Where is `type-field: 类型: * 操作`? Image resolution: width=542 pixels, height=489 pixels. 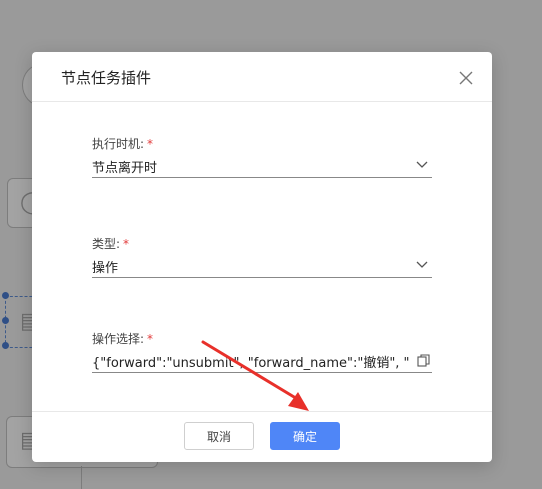 type-field: 类型: * 操作 is located at coordinates (262, 257).